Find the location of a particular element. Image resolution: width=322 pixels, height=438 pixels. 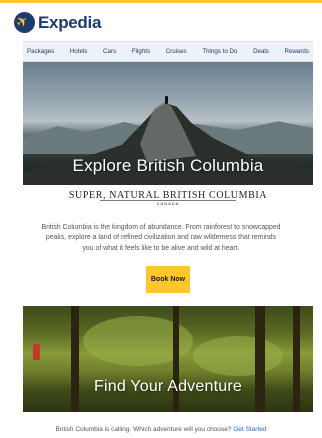

nav-item-packages: Packages is located at coordinates (40, 51).